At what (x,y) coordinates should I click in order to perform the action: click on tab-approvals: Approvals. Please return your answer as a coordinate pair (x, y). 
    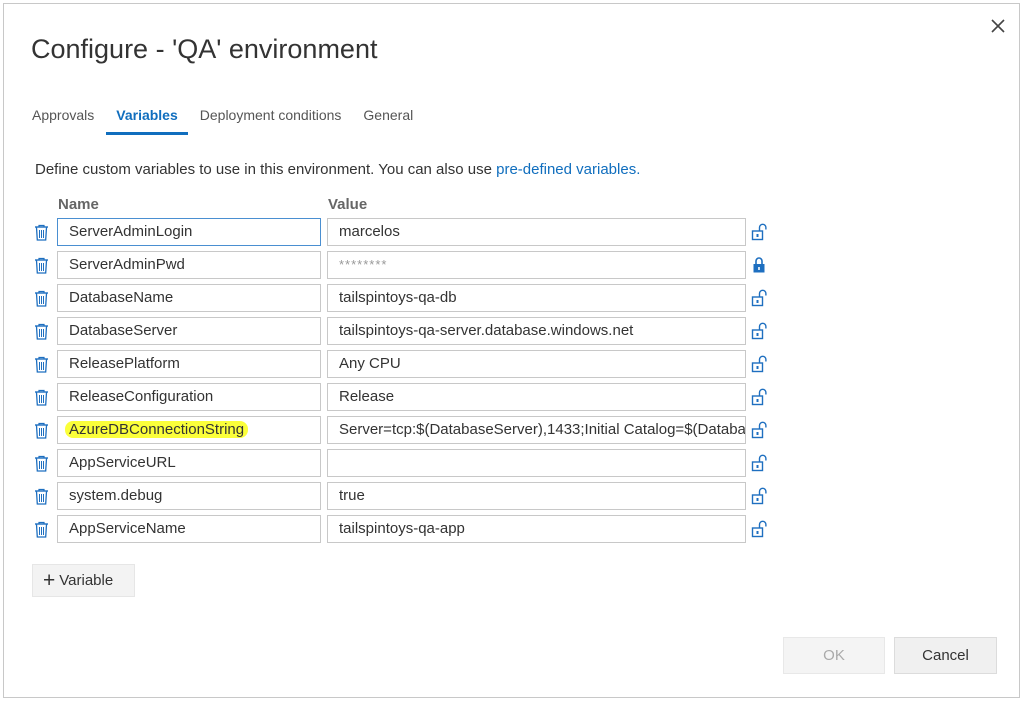
    Looking at the image, I should click on (63, 121).